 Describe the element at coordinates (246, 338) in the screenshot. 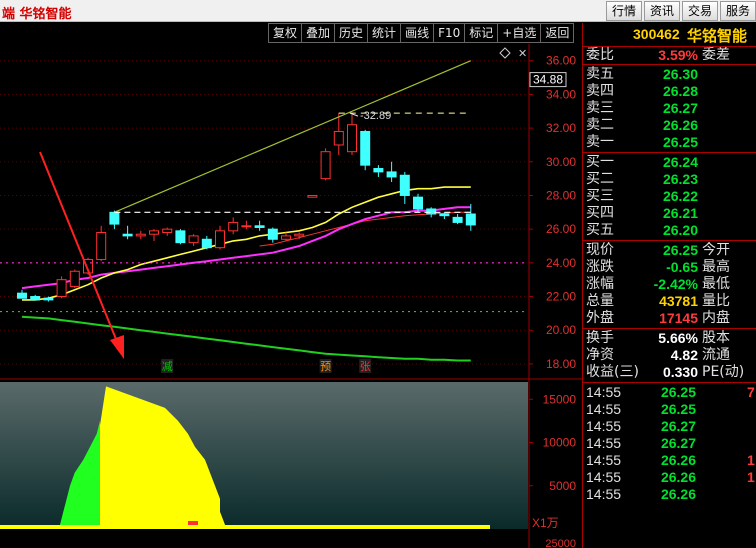

I see `ma-line-green` at that location.